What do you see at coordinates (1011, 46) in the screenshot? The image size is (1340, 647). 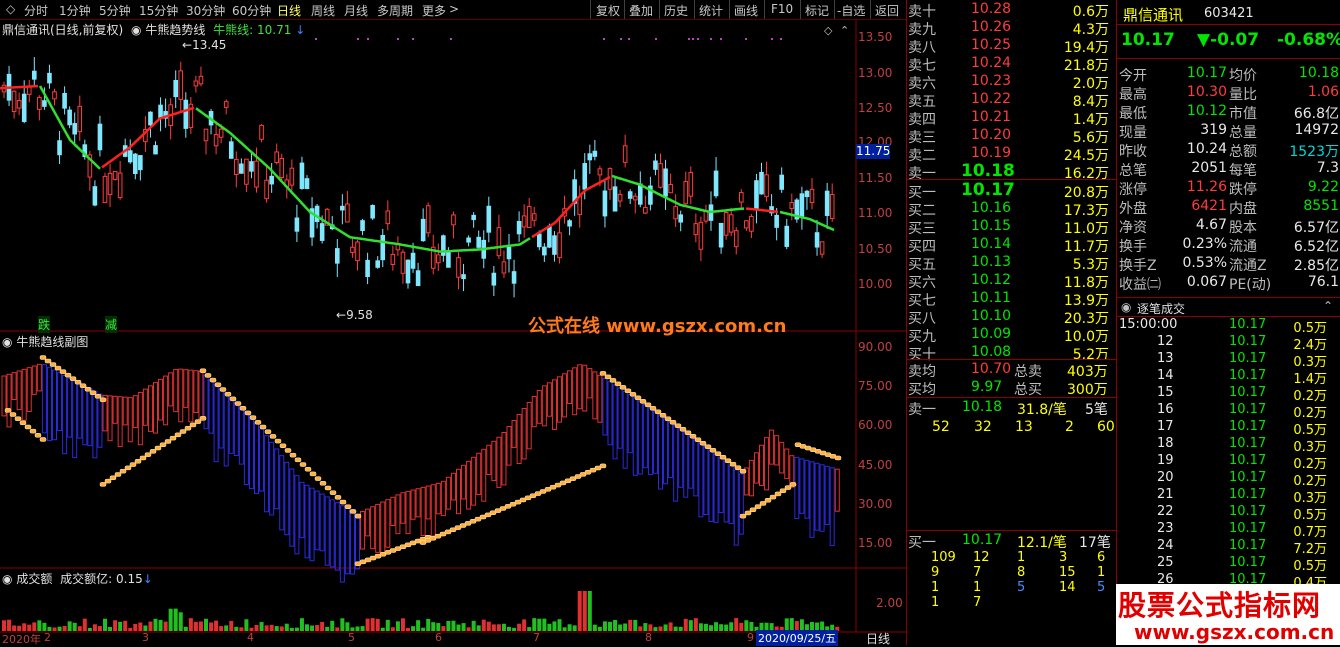 I see `ask-row: 卖八 10.25 19.4万` at bounding box center [1011, 46].